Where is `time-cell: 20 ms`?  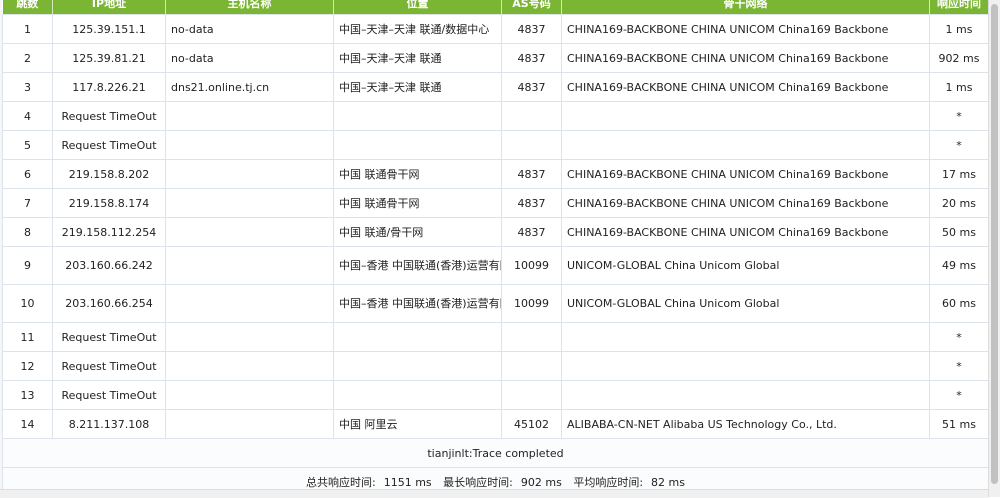 time-cell: 20 ms is located at coordinates (959, 203).